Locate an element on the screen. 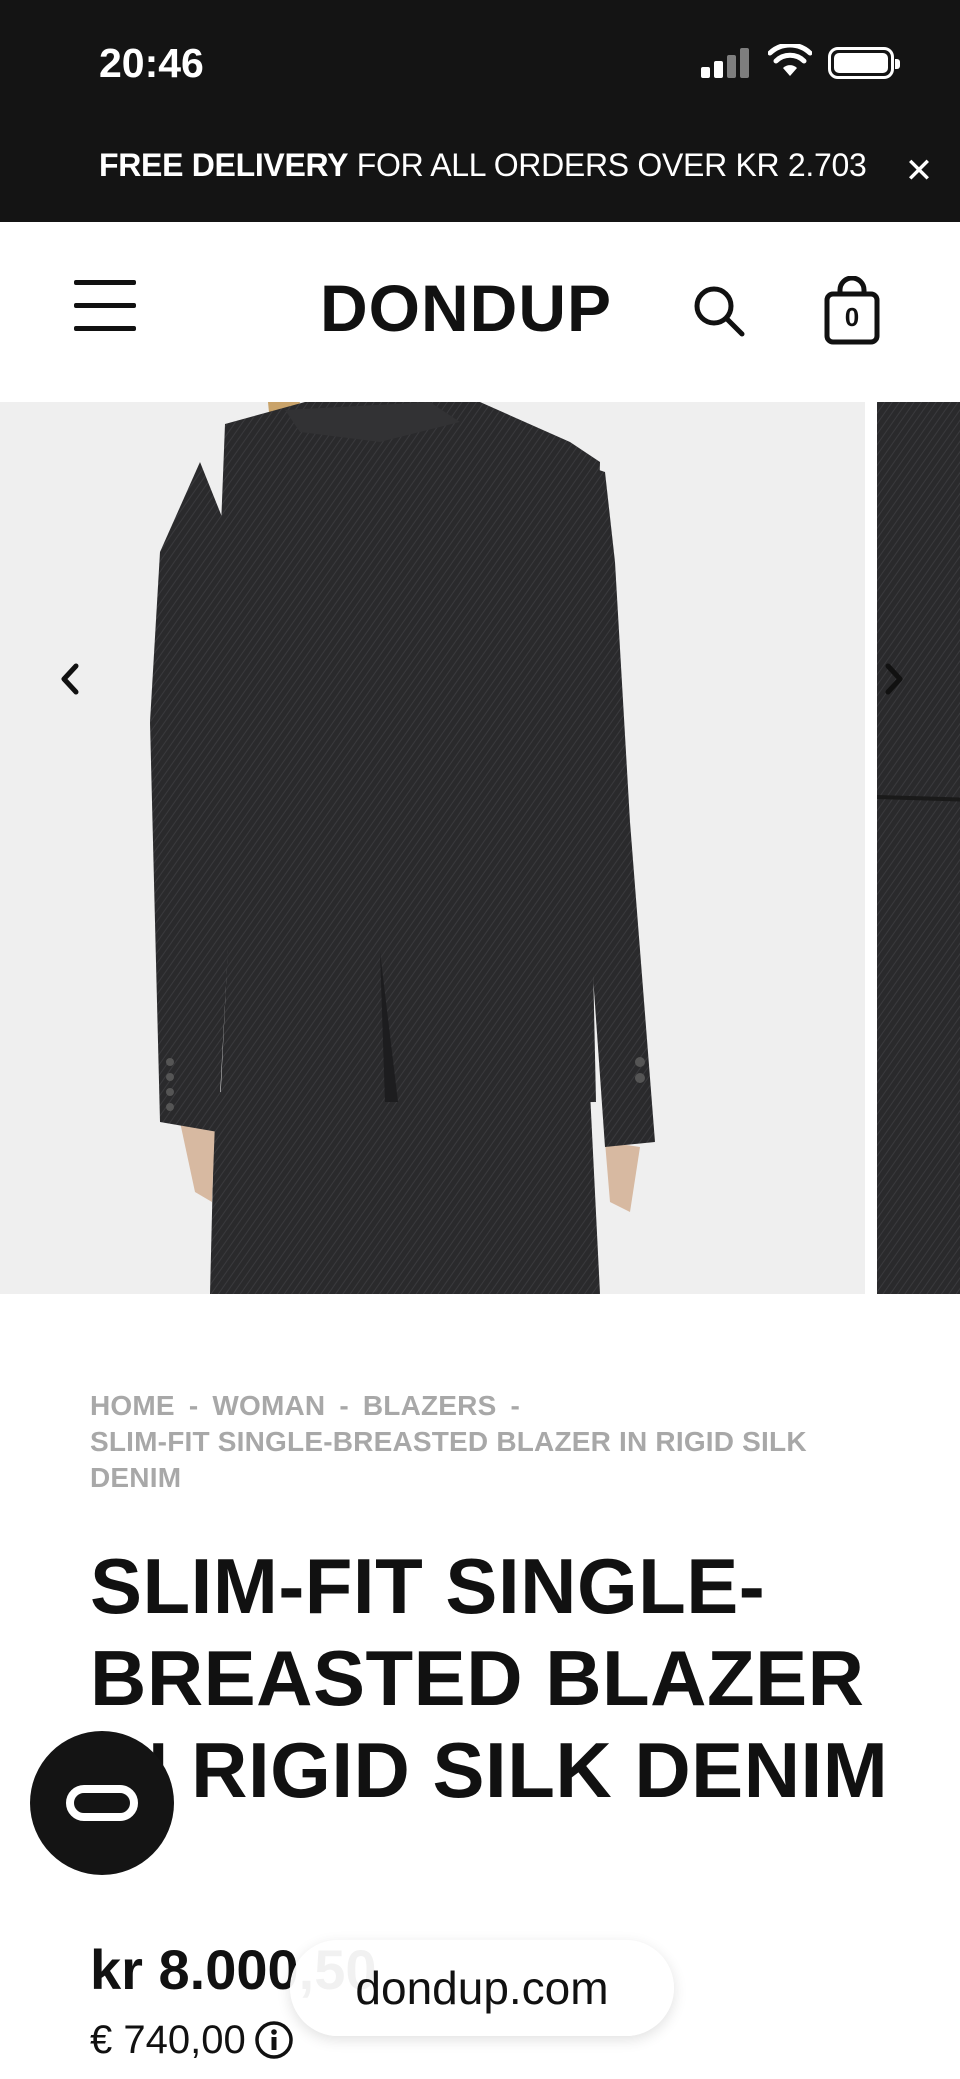 This screenshot has width=960, height=2079. chat-button is located at coordinates (102, 1803).